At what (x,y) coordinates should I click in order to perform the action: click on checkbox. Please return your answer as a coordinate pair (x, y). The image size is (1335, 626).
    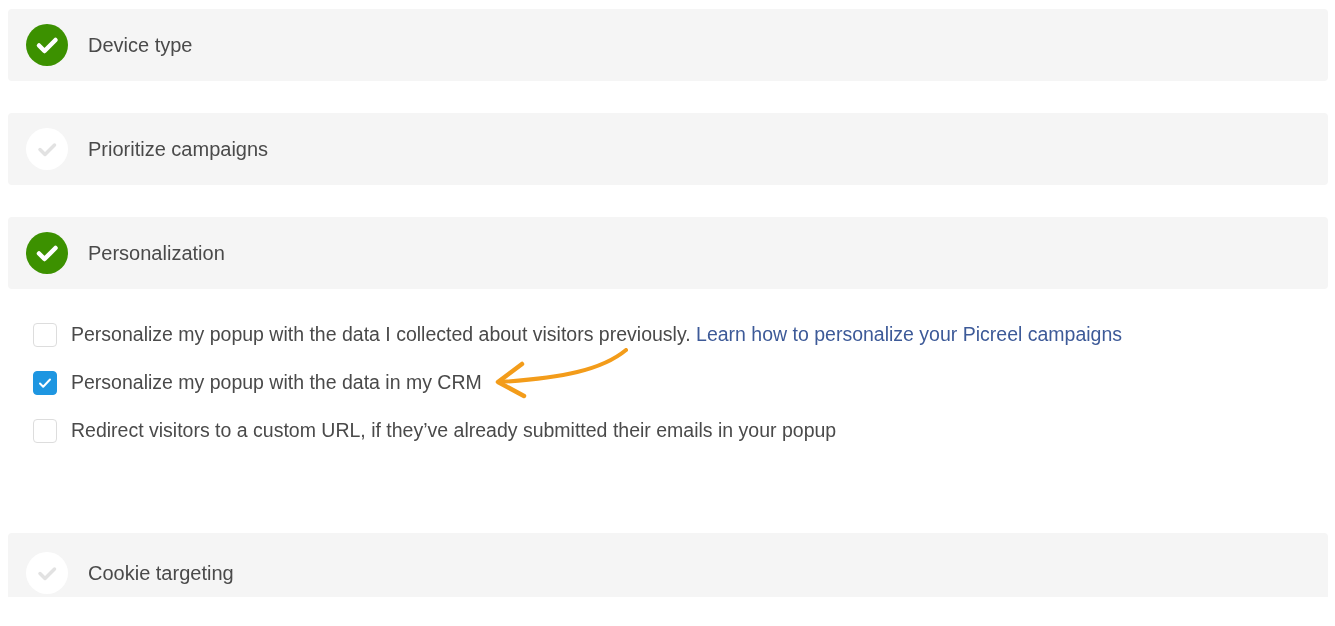
    Looking at the image, I should click on (45, 383).